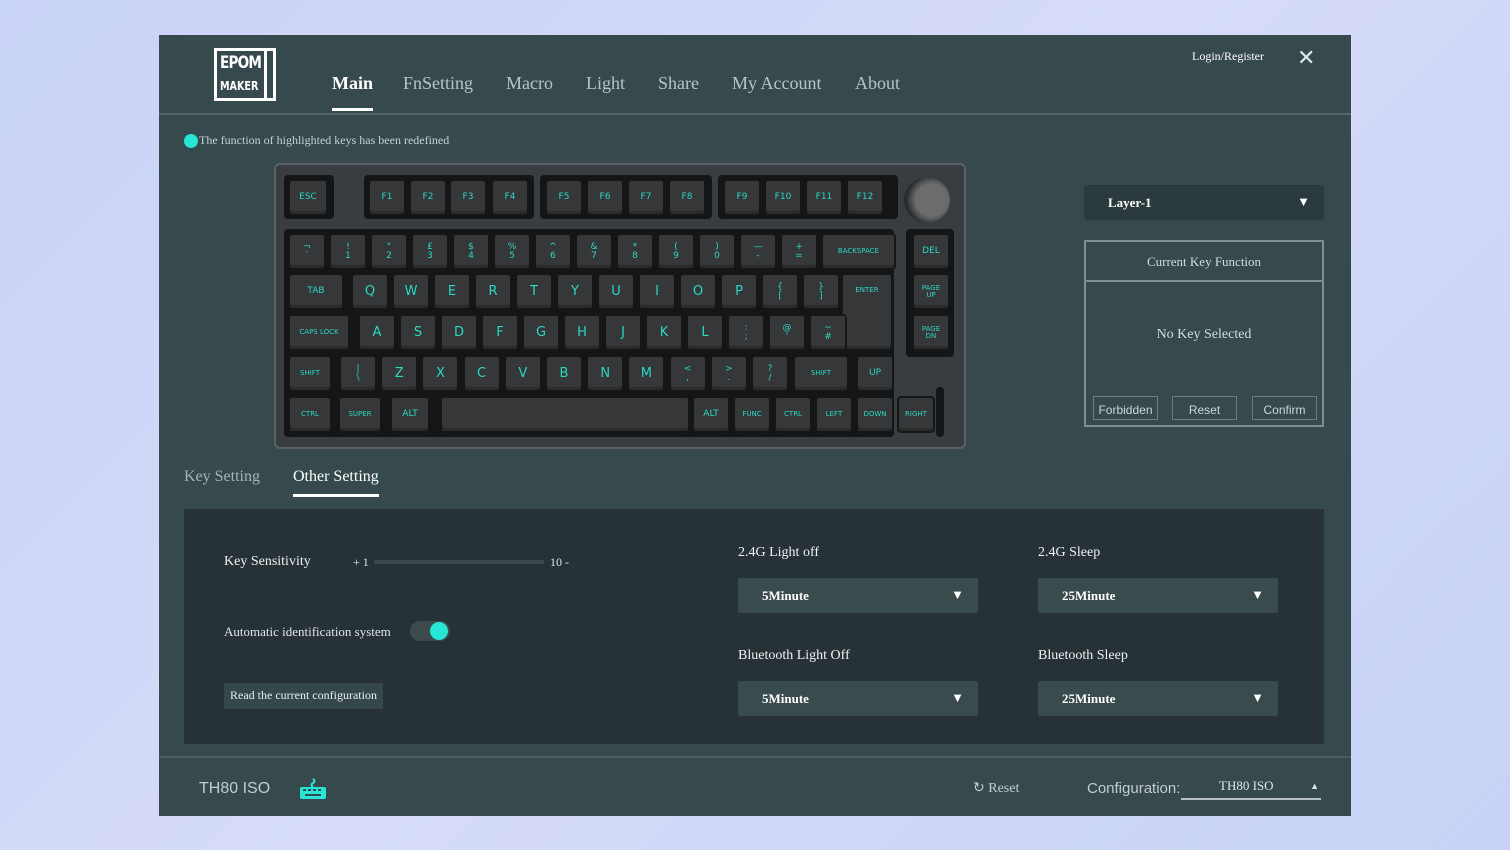 This screenshot has height=850, width=1510. I want to click on key-f8: F8, so click(687, 197).